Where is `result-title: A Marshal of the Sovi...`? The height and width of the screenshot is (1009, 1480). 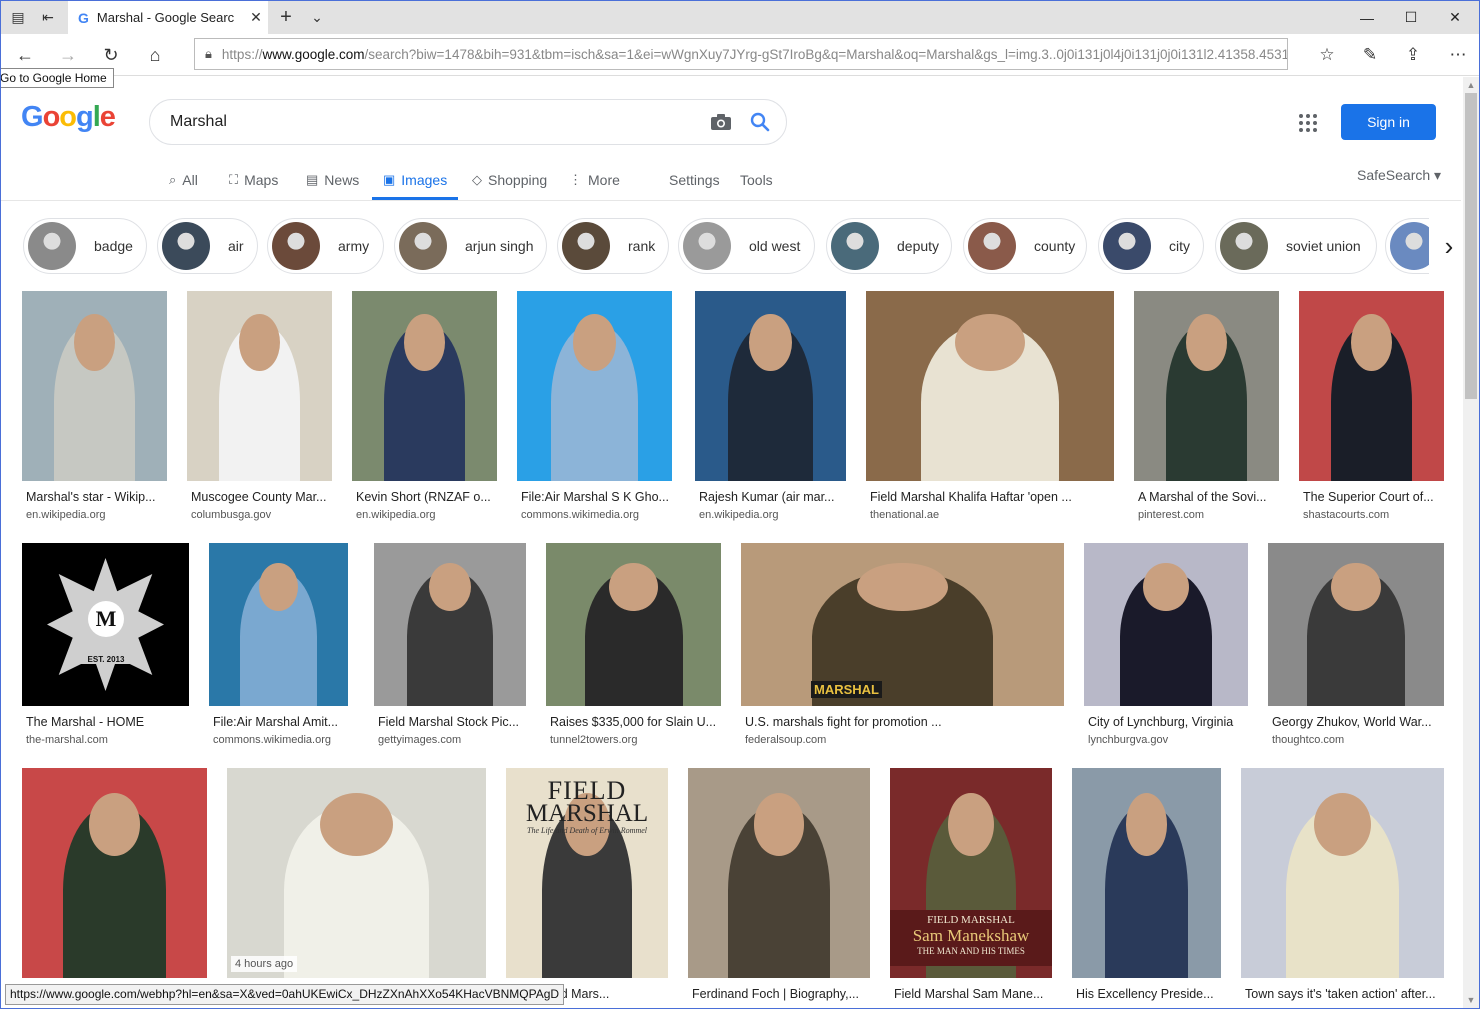 result-title: A Marshal of the Sovi... is located at coordinates (1208, 497).